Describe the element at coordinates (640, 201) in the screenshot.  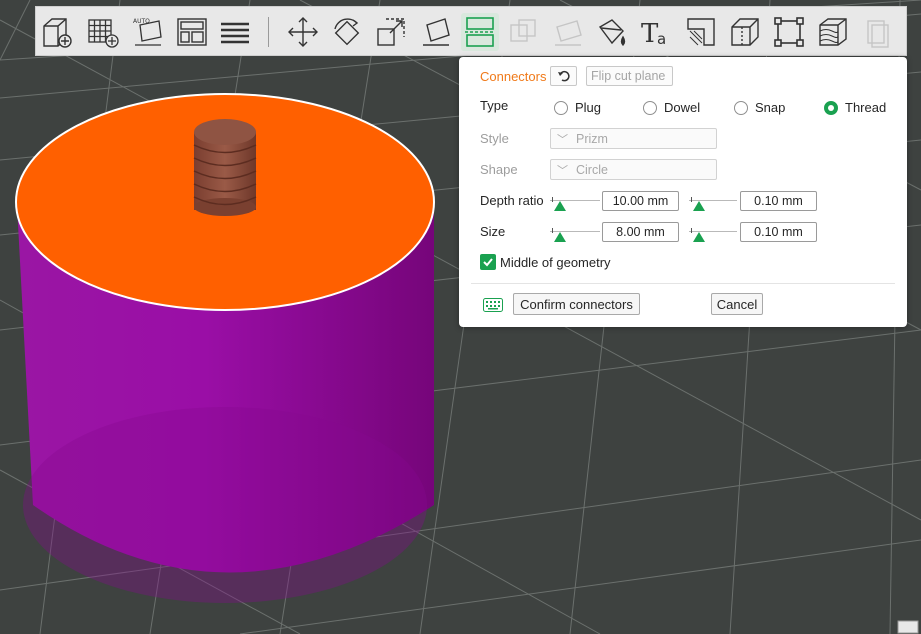
I see `depth-ratio-input: 10.00 mm` at that location.